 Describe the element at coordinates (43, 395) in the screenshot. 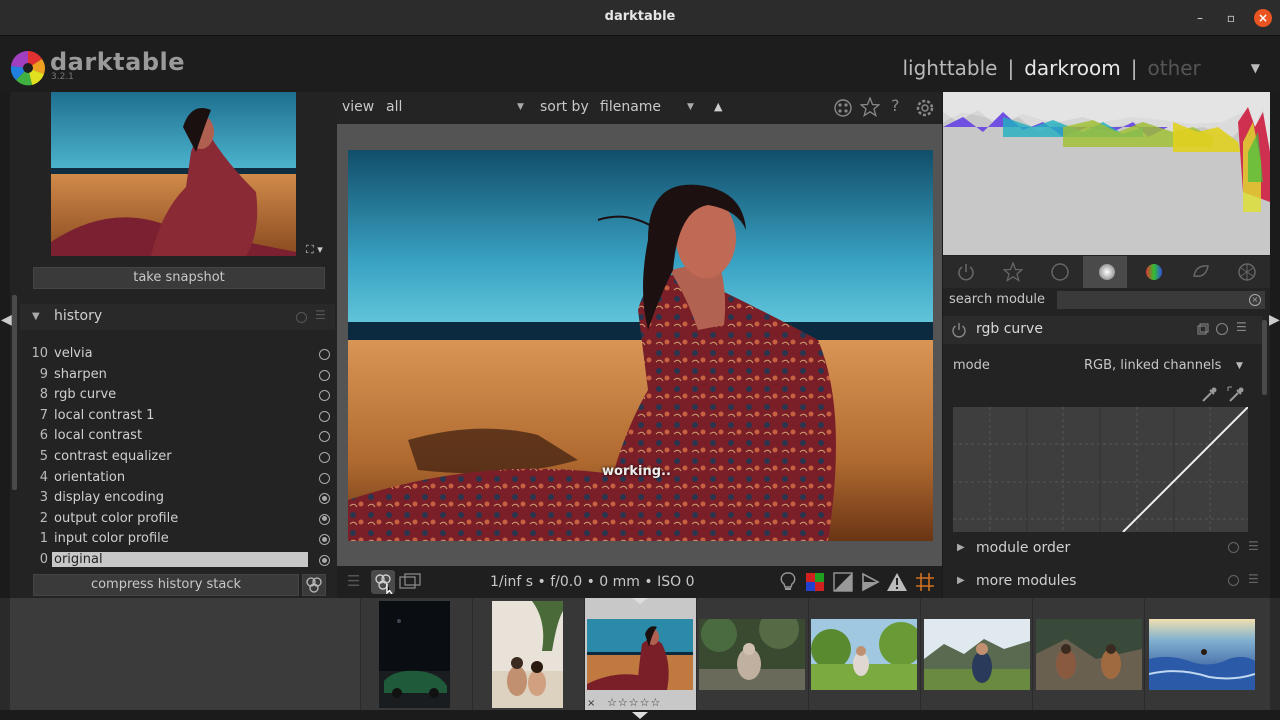

I see `history-item-number: 8` at that location.